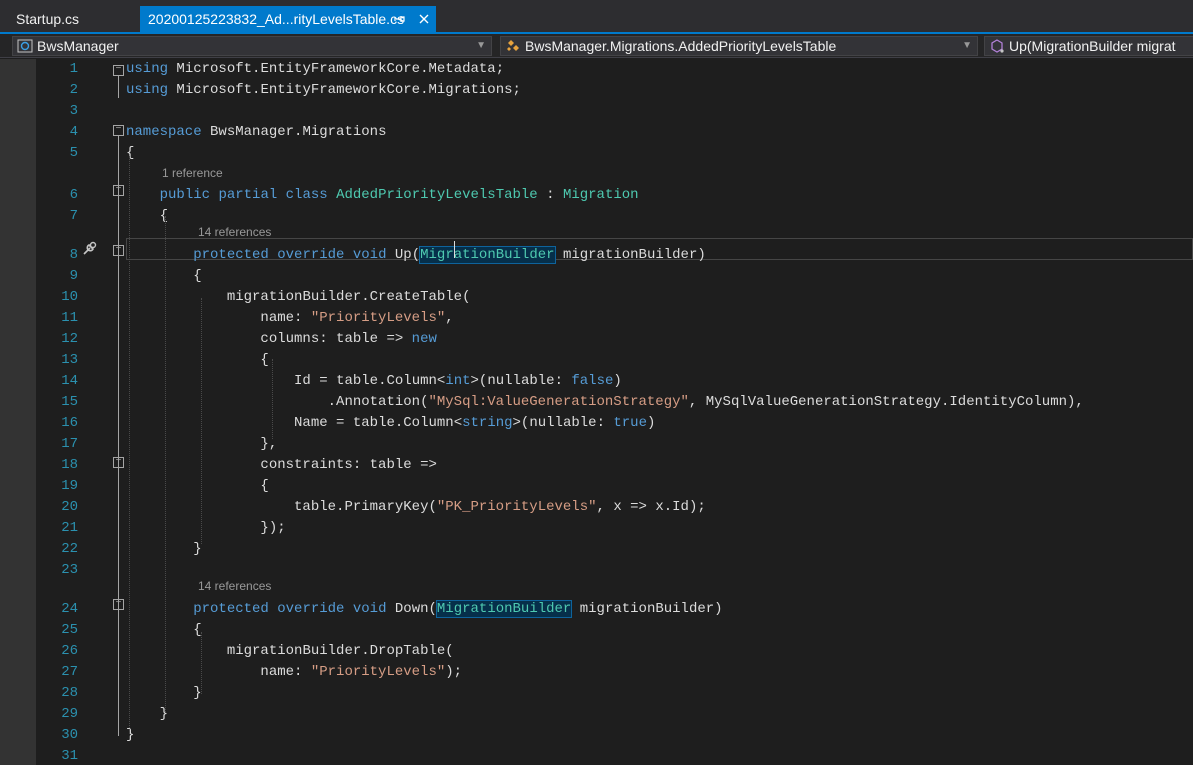 The image size is (1193, 765). What do you see at coordinates (48, 19) in the screenshot?
I see `tab-label: Startup.cs` at bounding box center [48, 19].